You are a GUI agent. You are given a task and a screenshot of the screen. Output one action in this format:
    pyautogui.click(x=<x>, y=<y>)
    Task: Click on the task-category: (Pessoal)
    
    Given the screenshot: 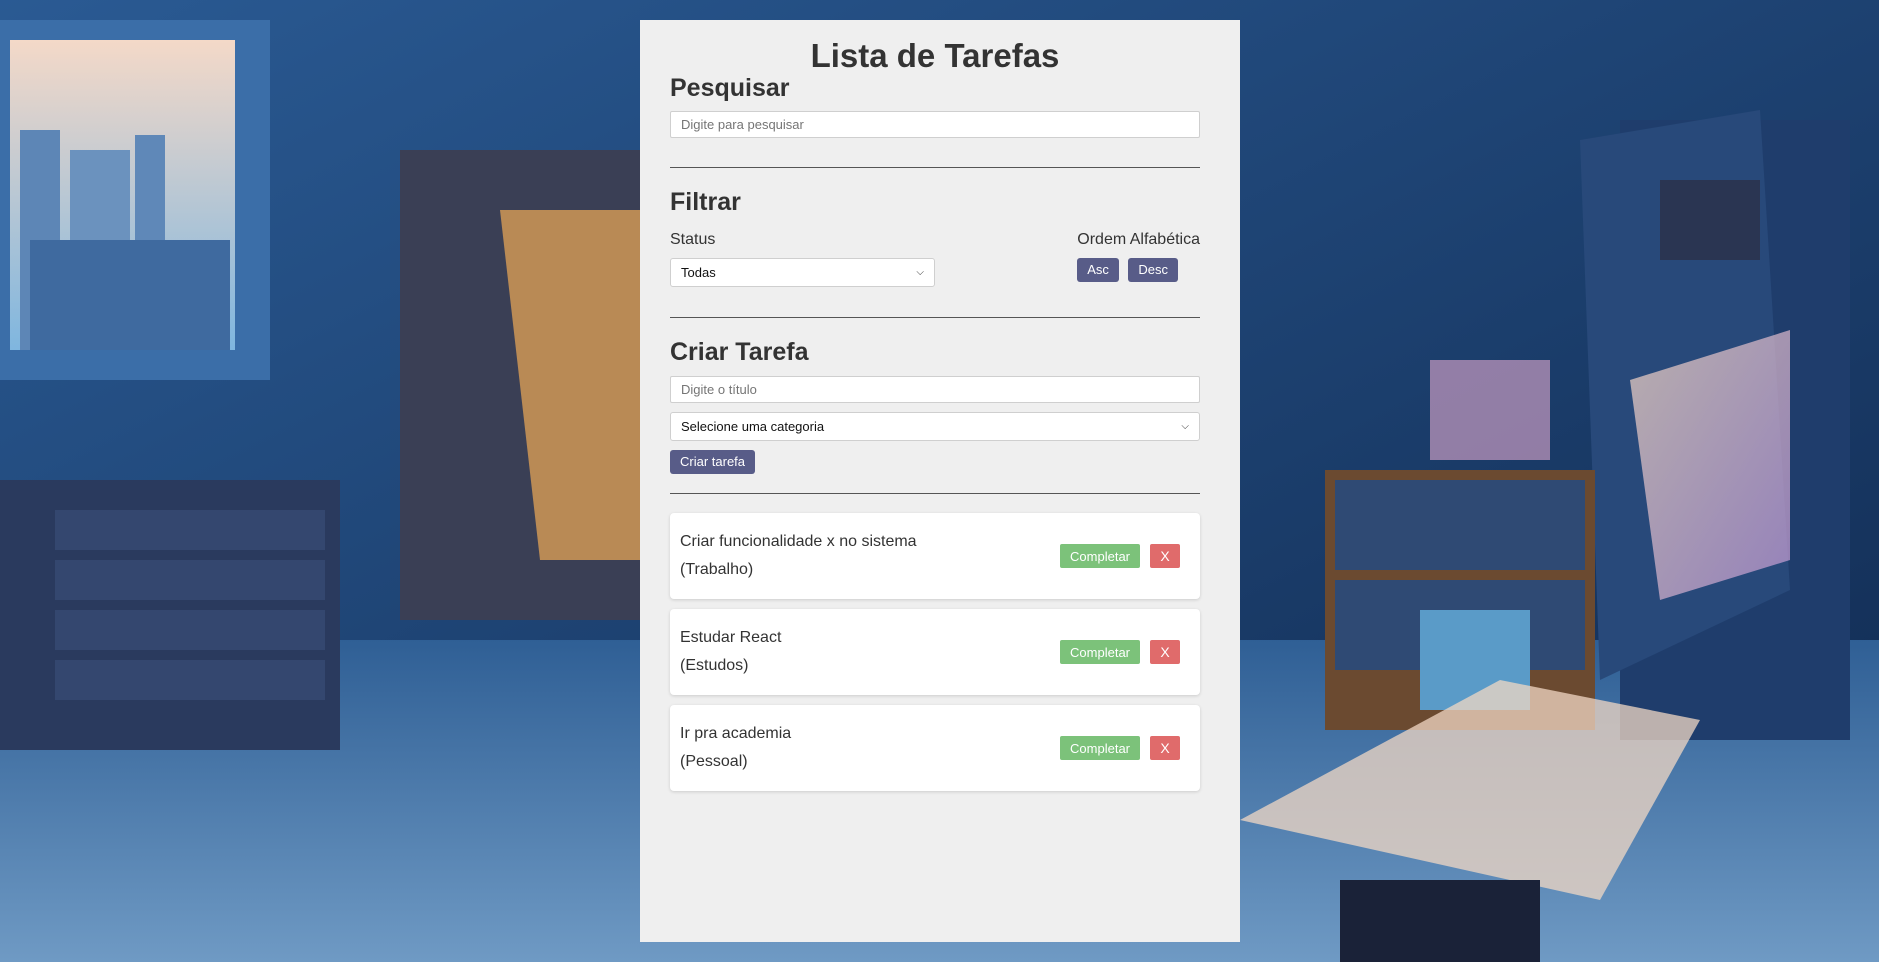 What is the action you would take?
    pyautogui.click(x=714, y=762)
    